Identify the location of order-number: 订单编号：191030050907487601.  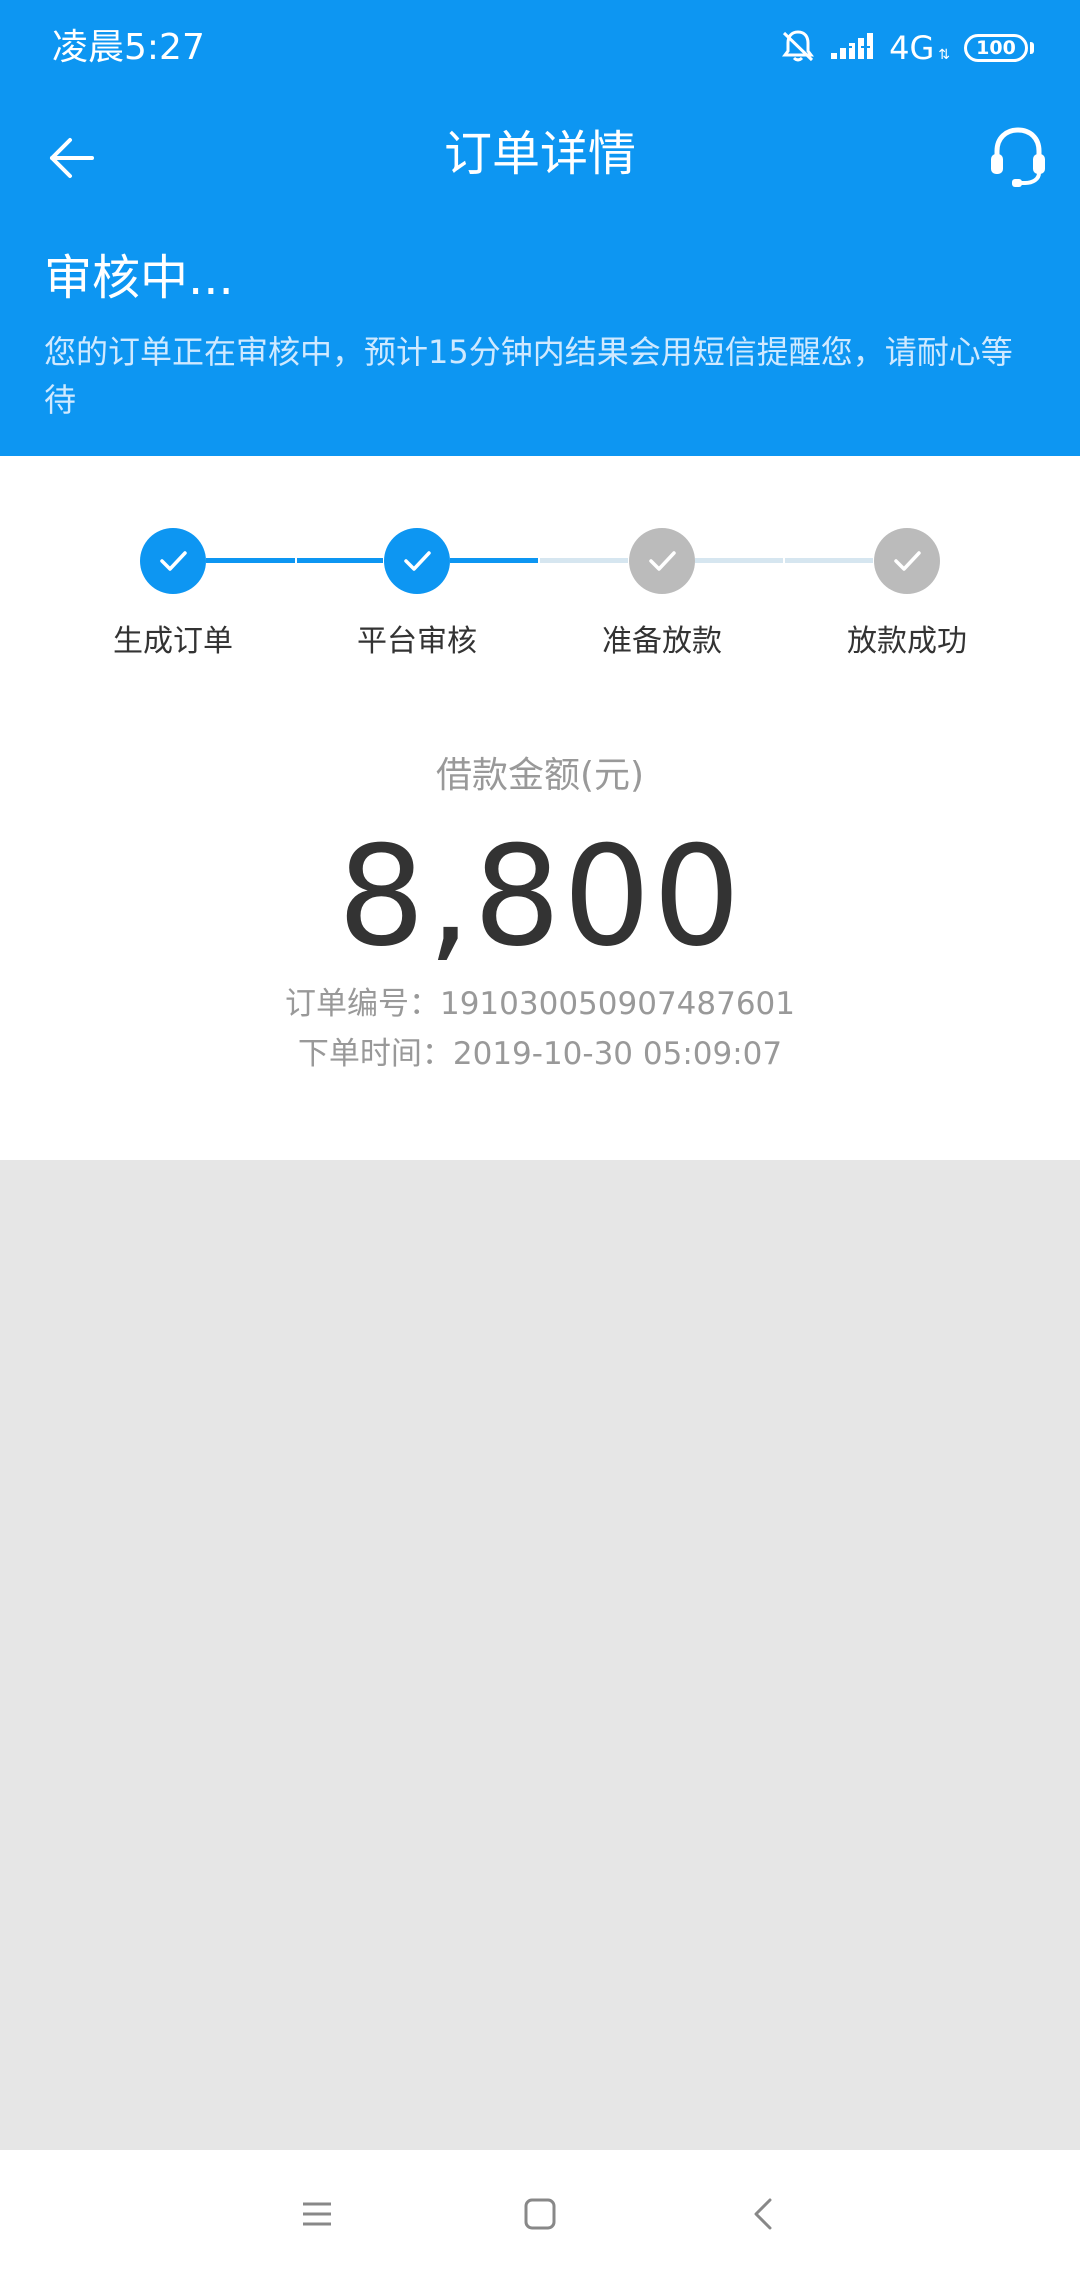
(540, 1004).